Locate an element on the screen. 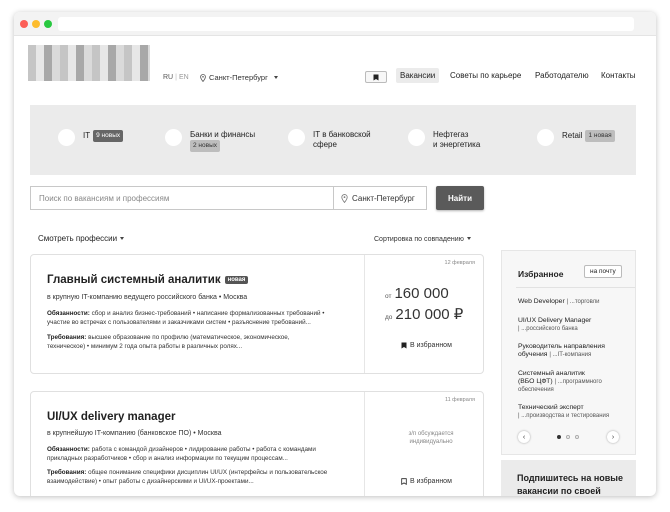  category-banks: Банки и финансы 2 новых is located at coordinates (210, 140).